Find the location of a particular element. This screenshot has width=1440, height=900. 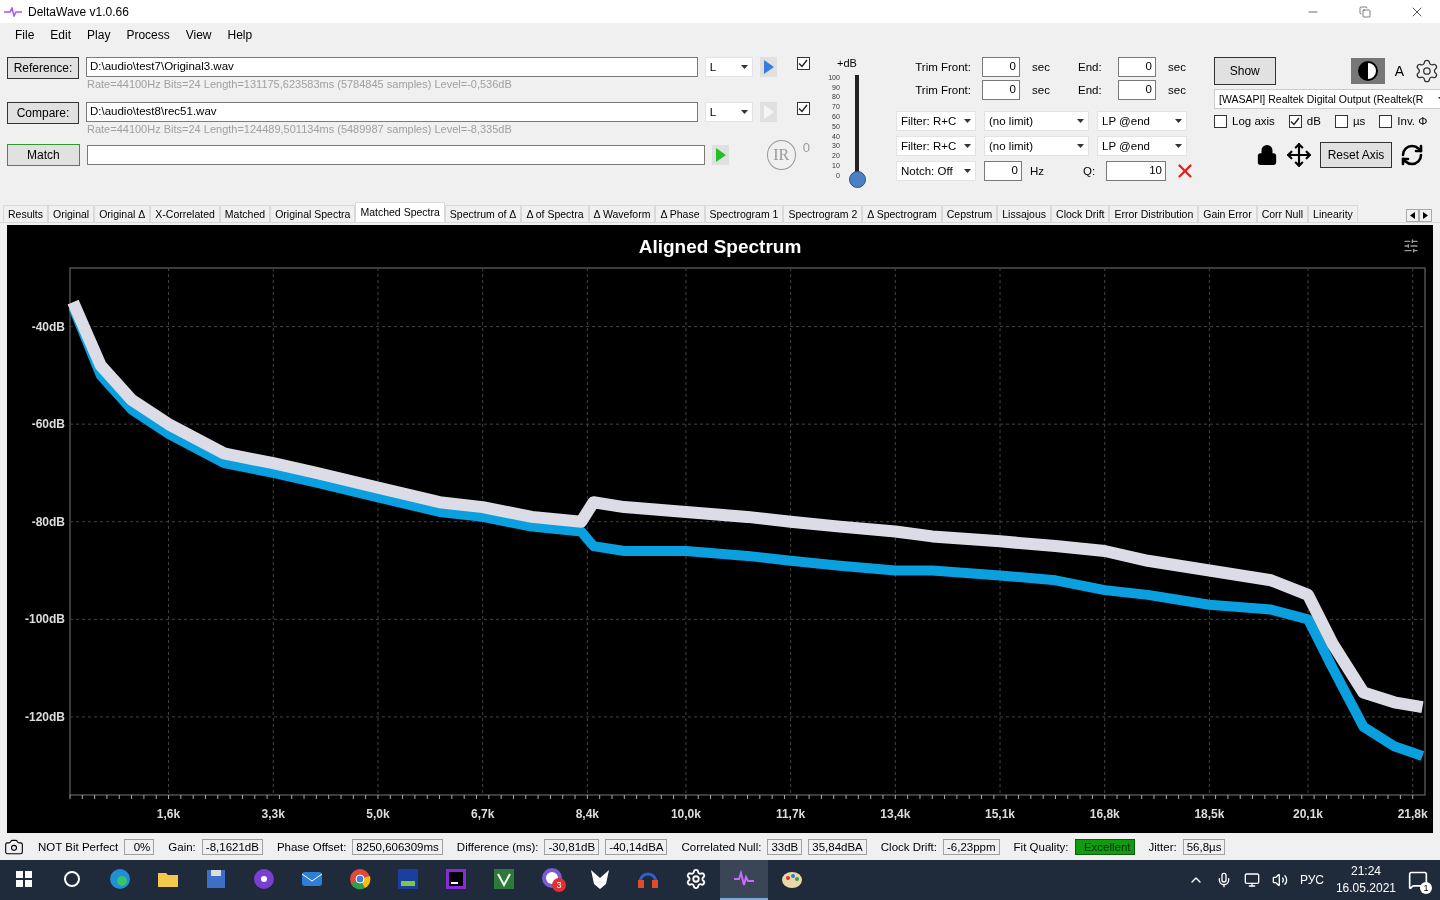

tab: Corr Null is located at coordinates (1282, 214).